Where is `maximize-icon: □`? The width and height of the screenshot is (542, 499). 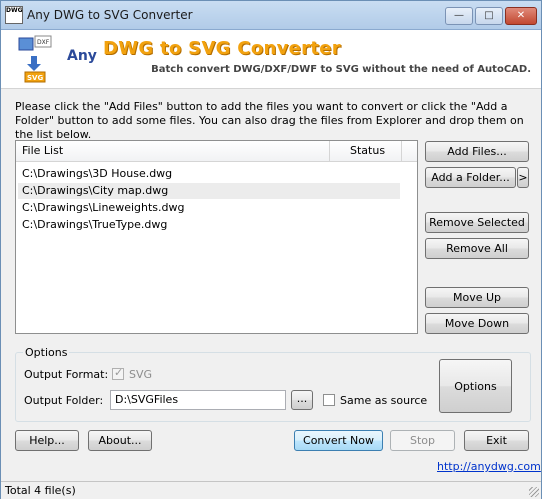
maximize-icon: □ is located at coordinates (489, 16).